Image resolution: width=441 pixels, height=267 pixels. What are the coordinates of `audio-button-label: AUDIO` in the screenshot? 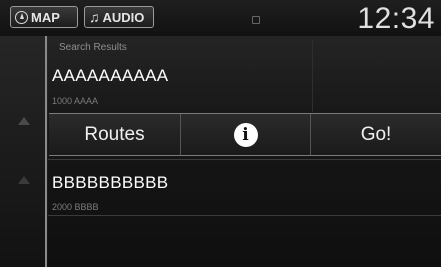 It's located at (123, 17).